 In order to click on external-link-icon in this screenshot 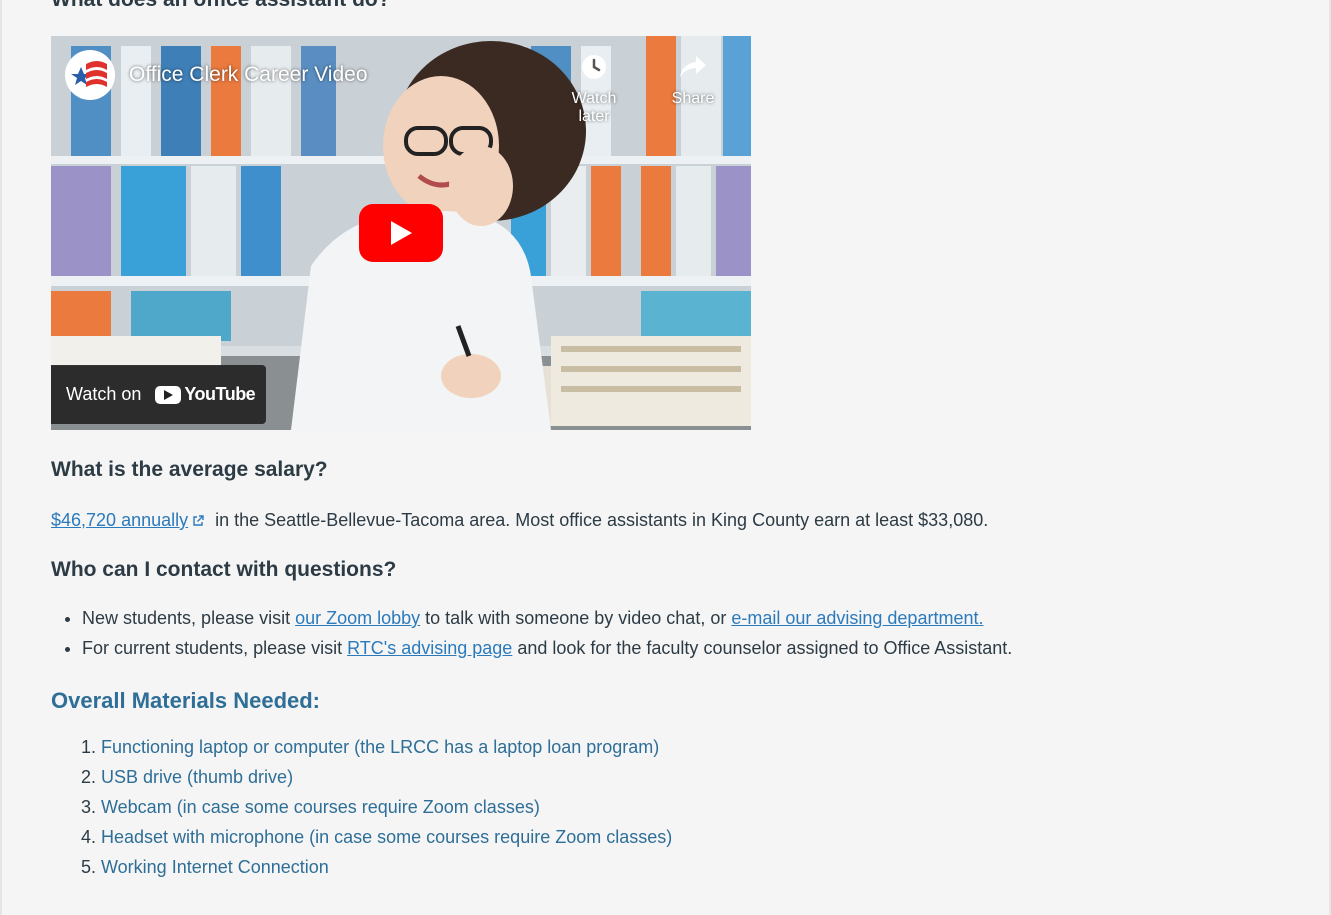, I will do `click(198, 521)`.